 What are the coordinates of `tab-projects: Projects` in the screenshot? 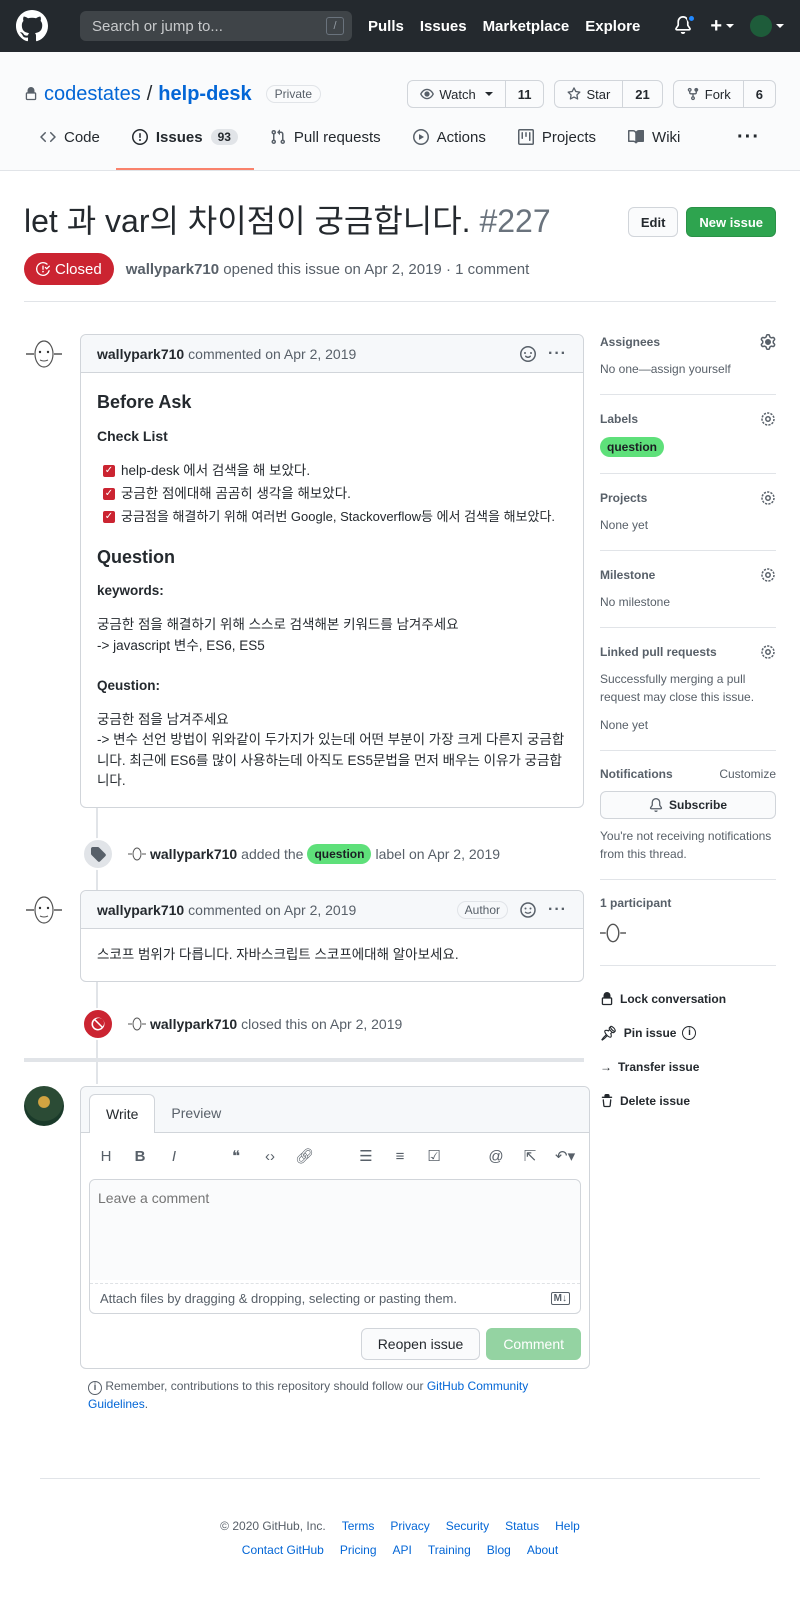 It's located at (557, 145).